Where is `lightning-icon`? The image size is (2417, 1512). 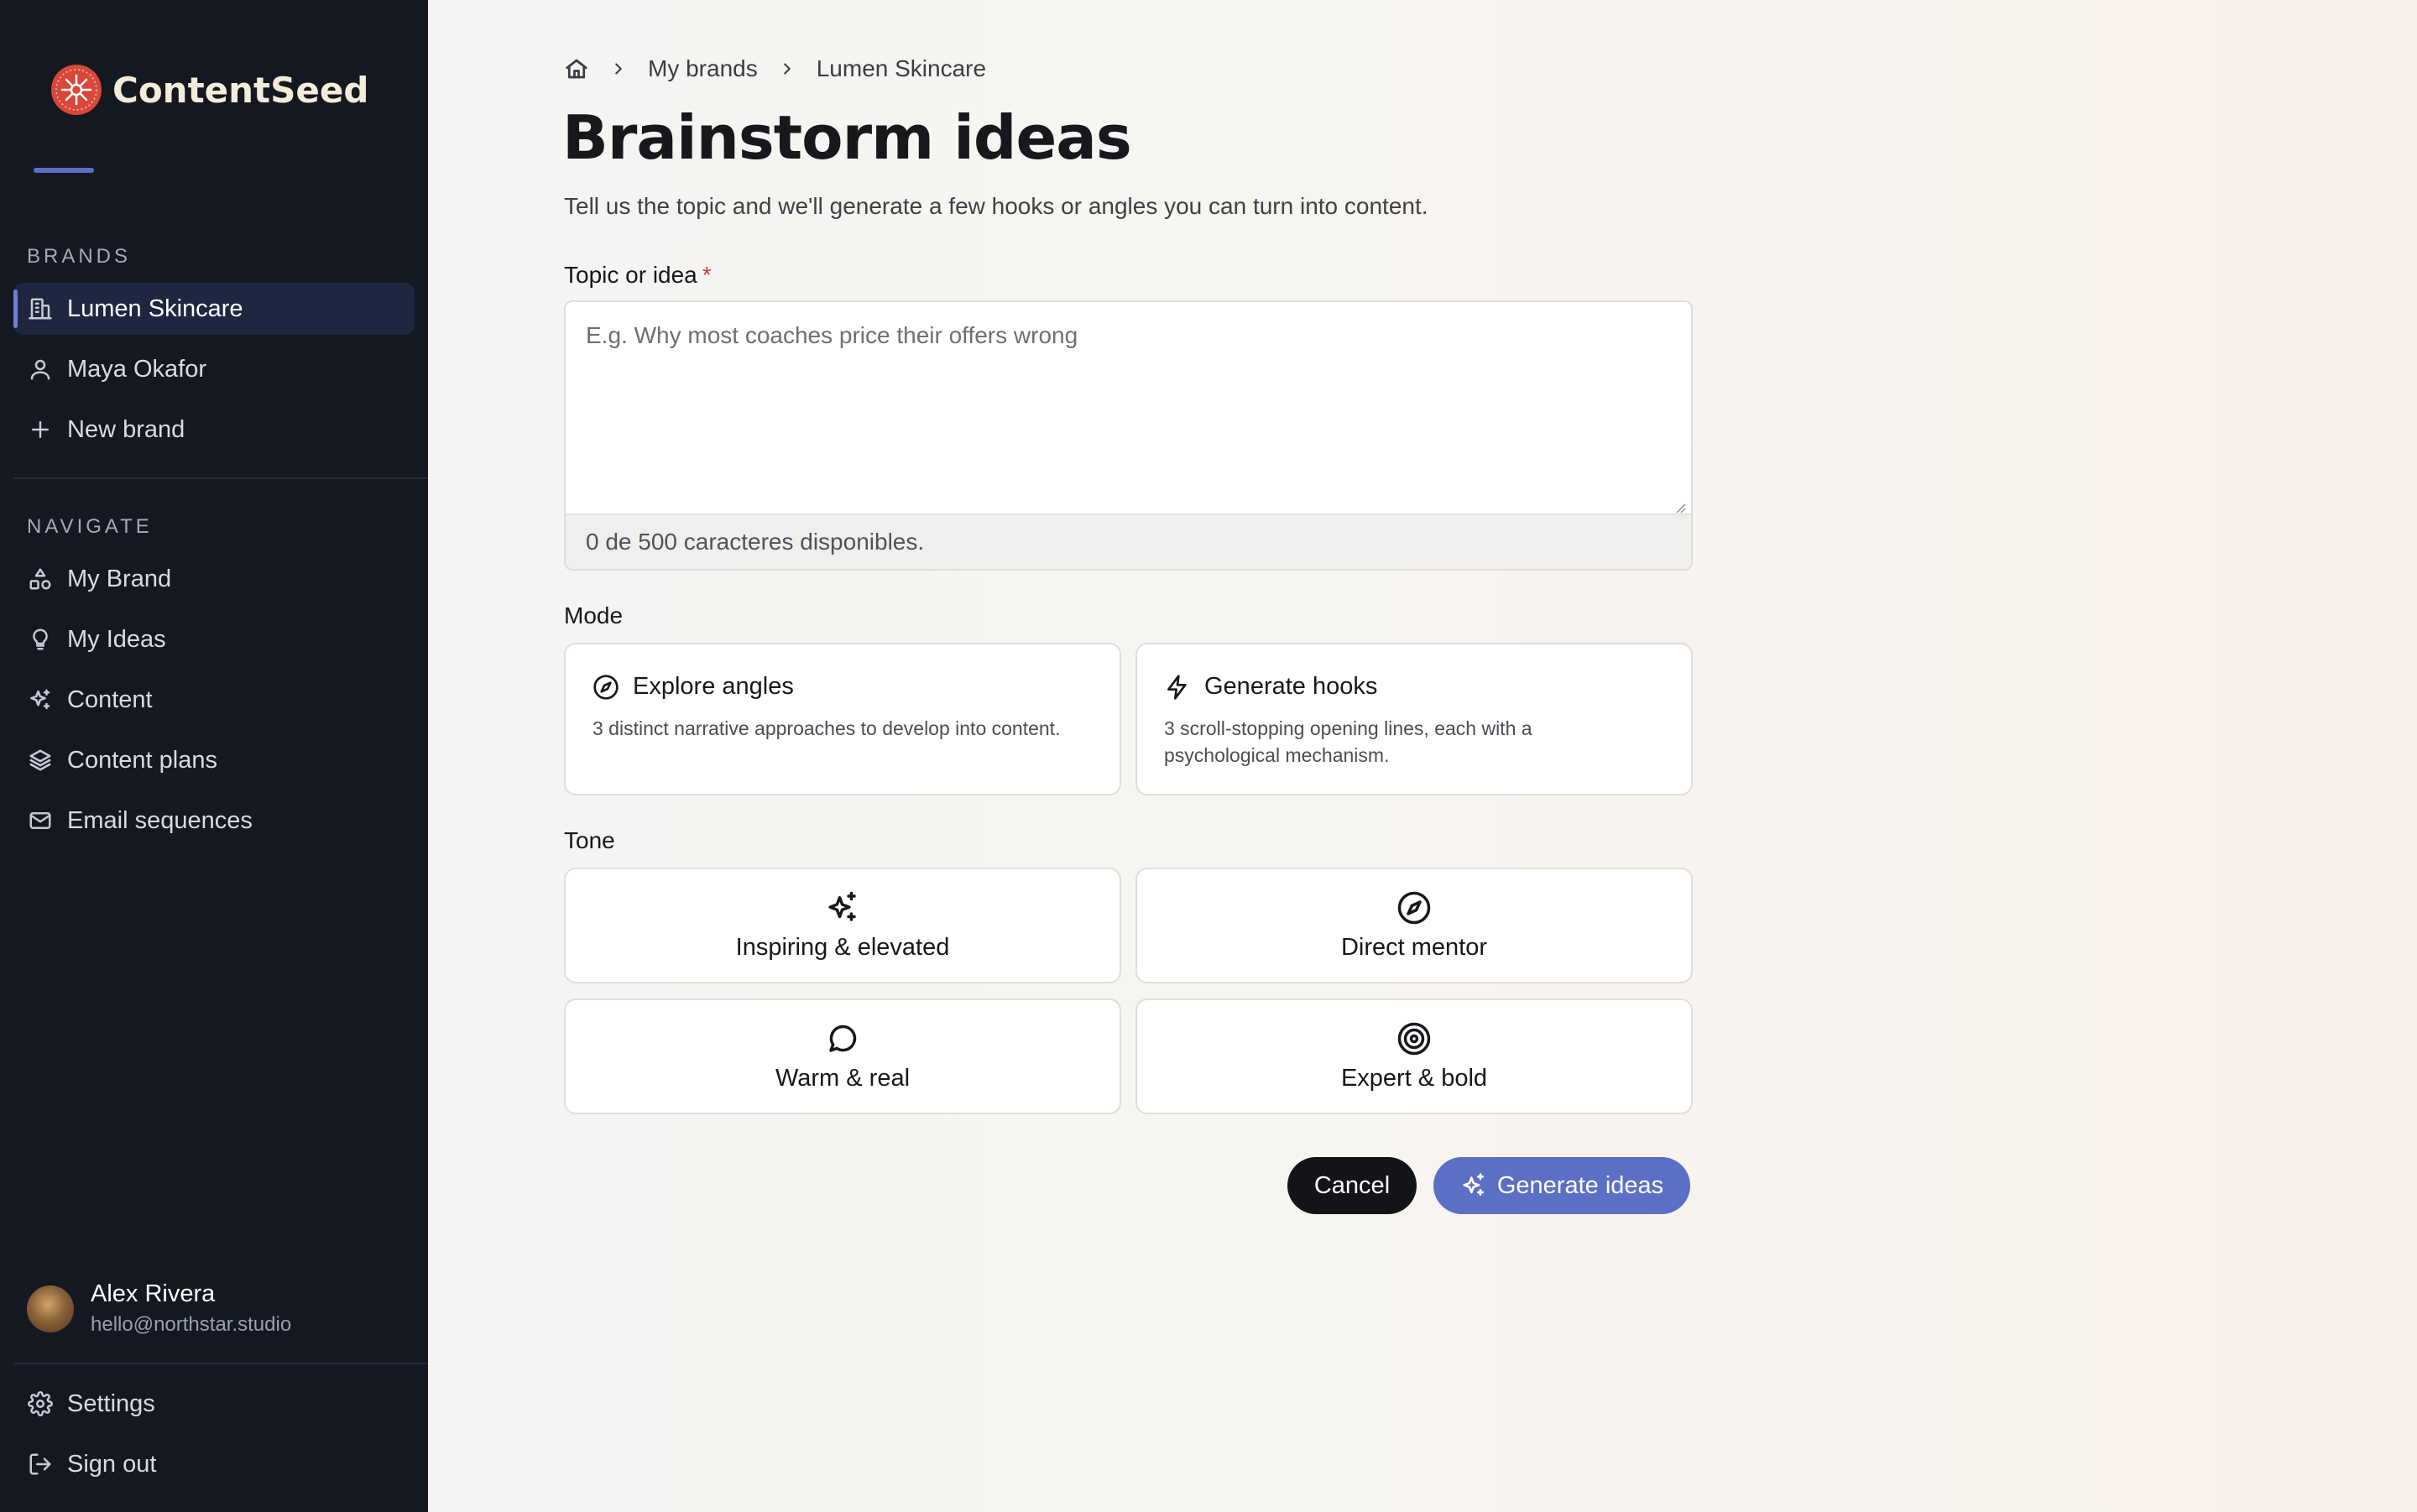
lightning-icon is located at coordinates (1177, 687).